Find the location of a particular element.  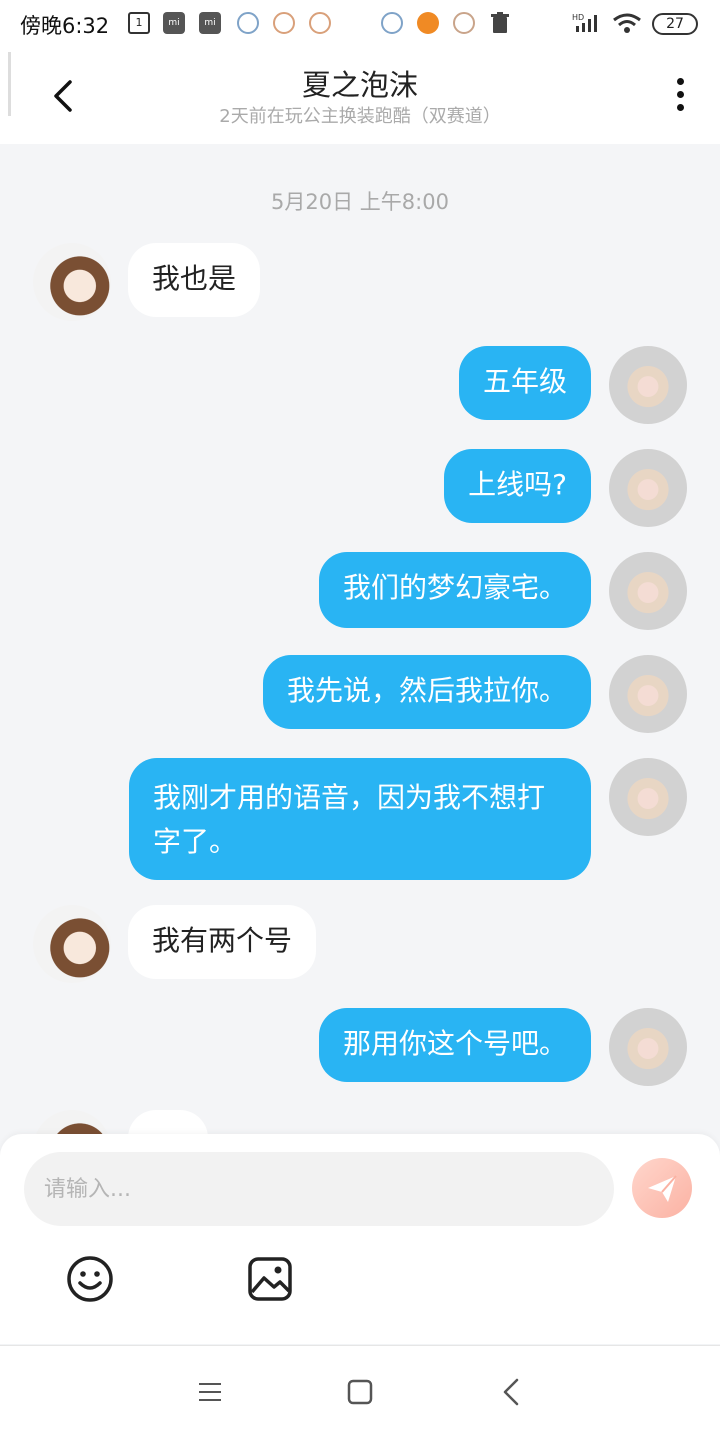

home-square-icon is located at coordinates (360, 1392).